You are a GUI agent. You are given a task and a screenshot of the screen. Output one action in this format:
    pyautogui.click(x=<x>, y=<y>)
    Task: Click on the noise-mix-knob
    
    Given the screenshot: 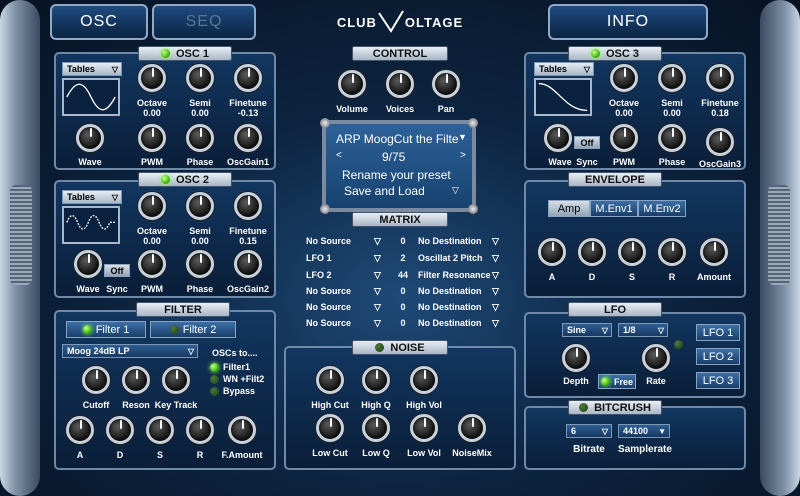 What is the action you would take?
    pyautogui.click(x=472, y=428)
    